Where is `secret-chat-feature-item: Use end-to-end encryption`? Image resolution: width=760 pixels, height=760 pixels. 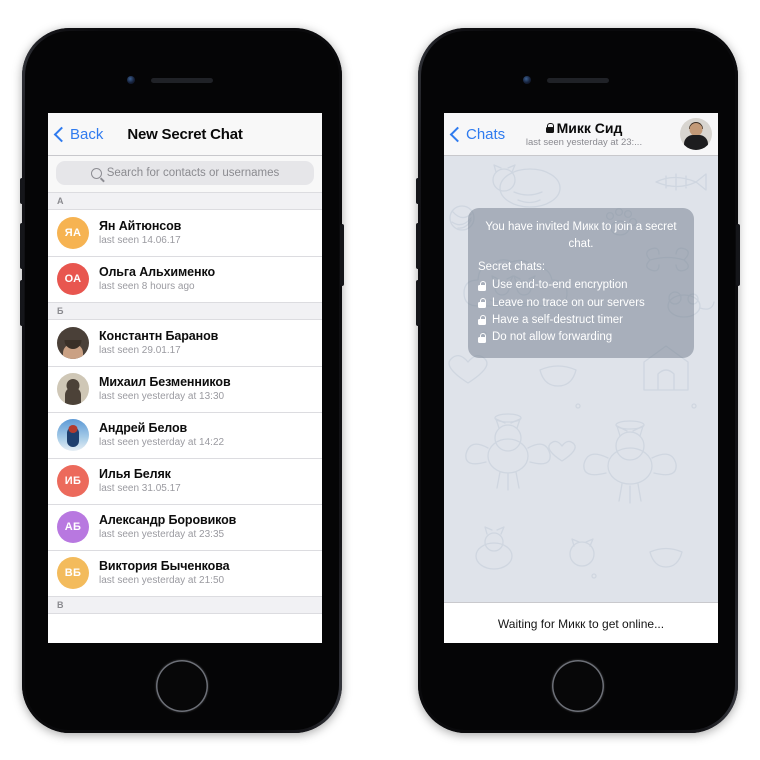 secret-chat-feature-item: Use end-to-end encryption is located at coordinates (581, 285).